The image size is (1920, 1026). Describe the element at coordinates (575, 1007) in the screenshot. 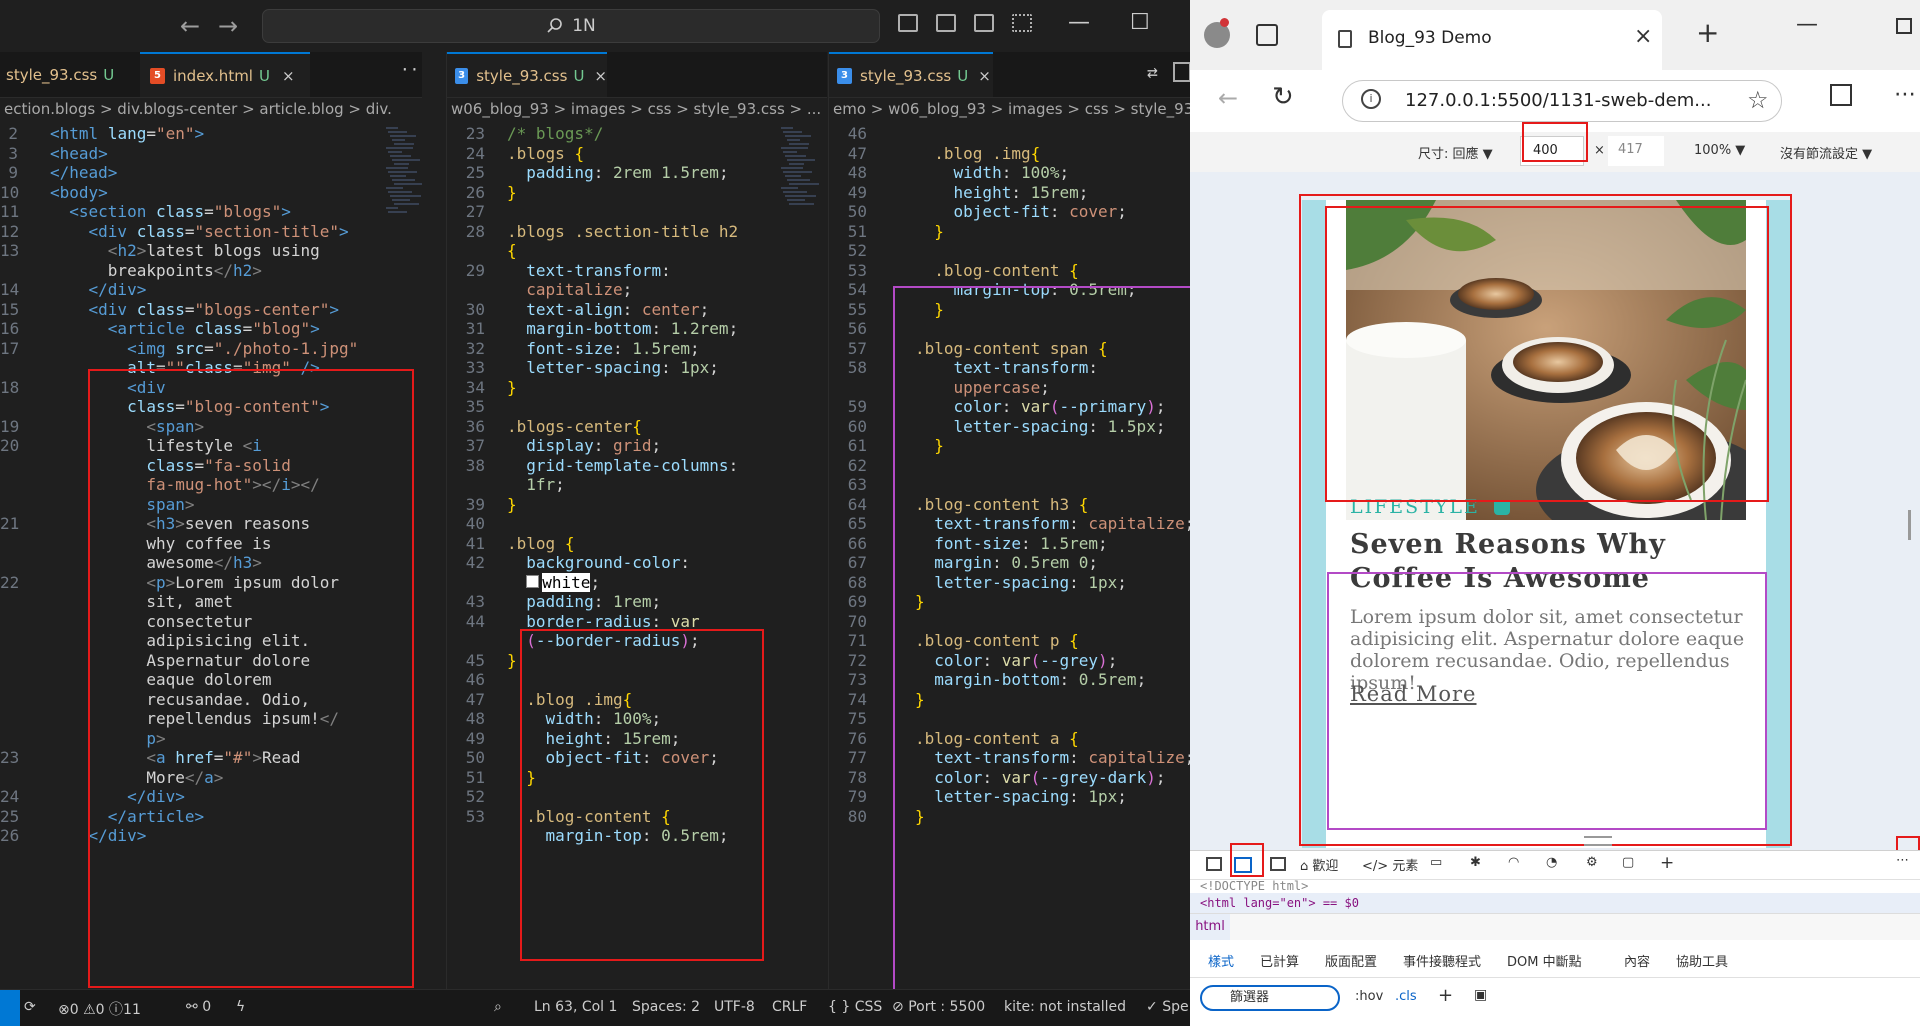

I see `cursor-position: Ln 63, Col 1` at that location.